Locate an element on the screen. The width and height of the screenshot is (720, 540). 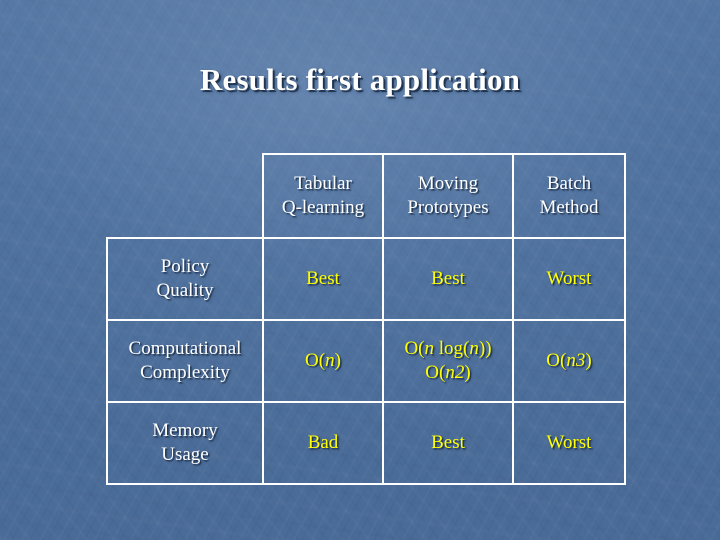
row-label-text: Policy Quality is located at coordinates (185, 279).